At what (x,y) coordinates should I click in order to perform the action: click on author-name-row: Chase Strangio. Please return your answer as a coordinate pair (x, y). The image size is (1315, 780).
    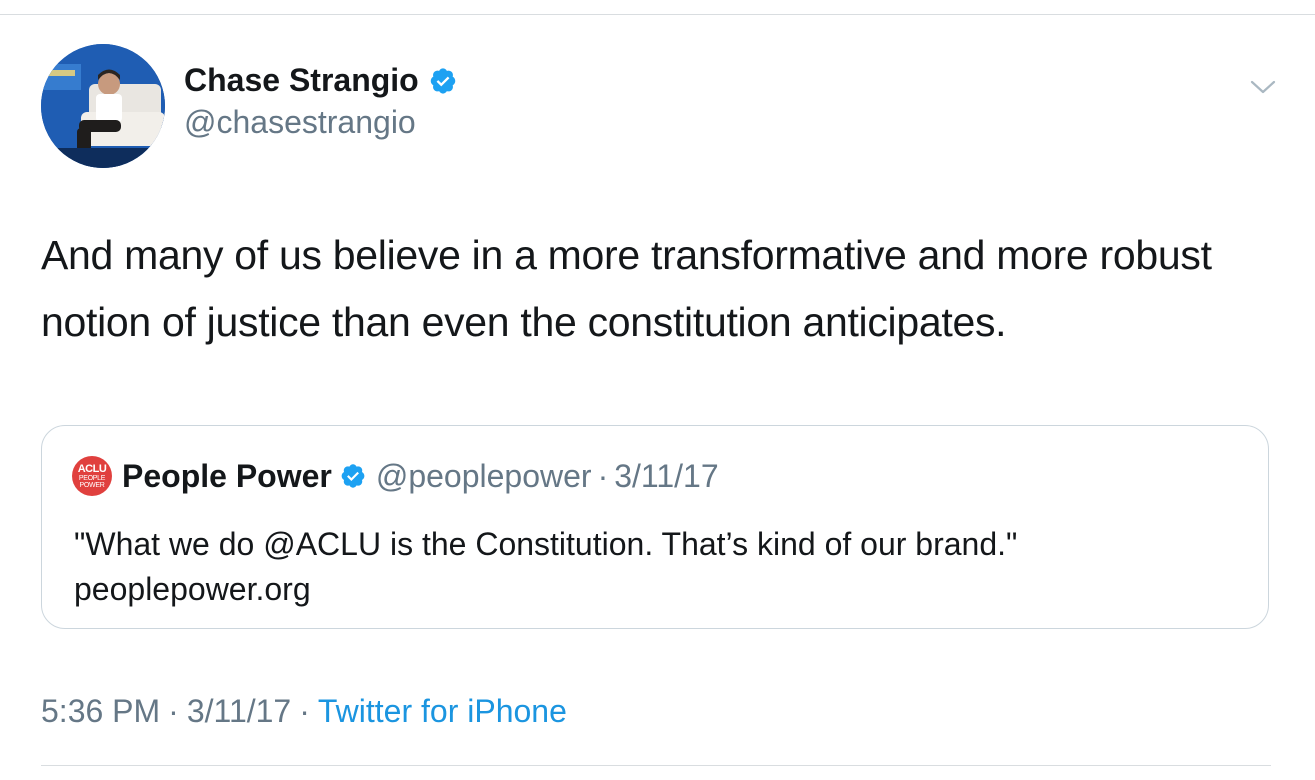
    Looking at the image, I should click on (320, 80).